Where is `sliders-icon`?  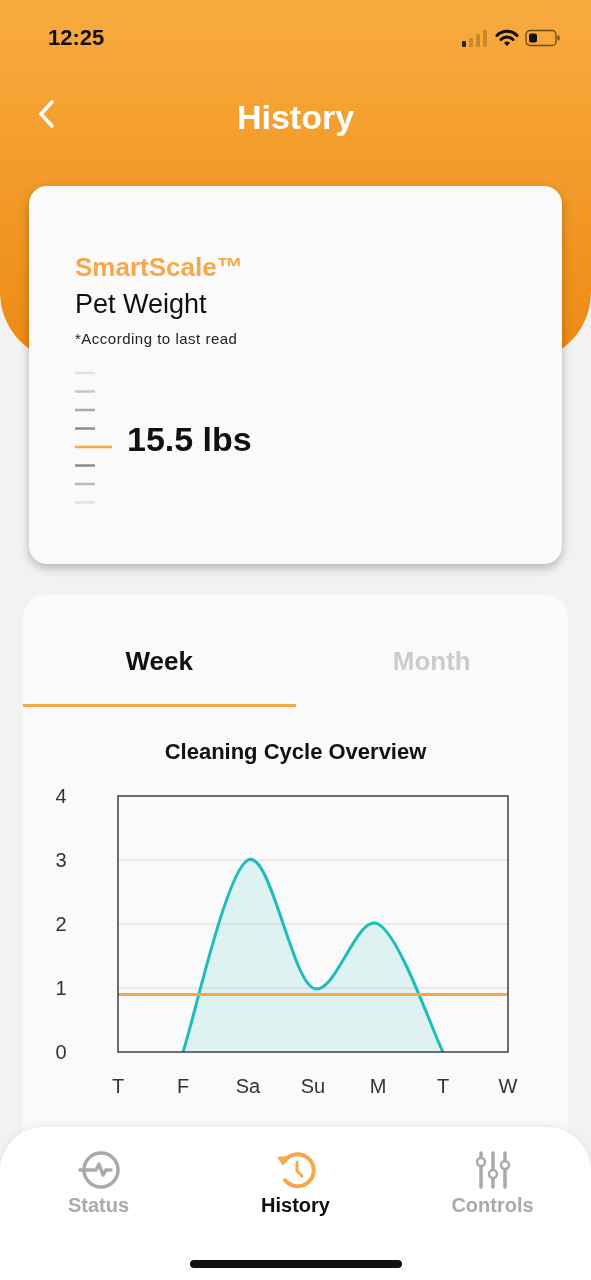
sliders-icon is located at coordinates (492, 1170).